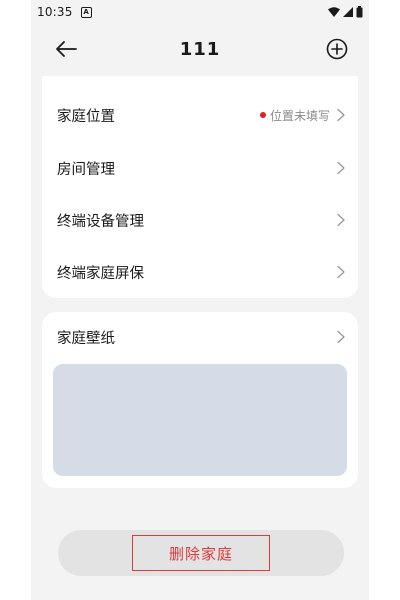 The width and height of the screenshot is (400, 600). Describe the element at coordinates (200, 115) in the screenshot. I see `settings-row-home-location: 家庭位置 位置未填写` at that location.